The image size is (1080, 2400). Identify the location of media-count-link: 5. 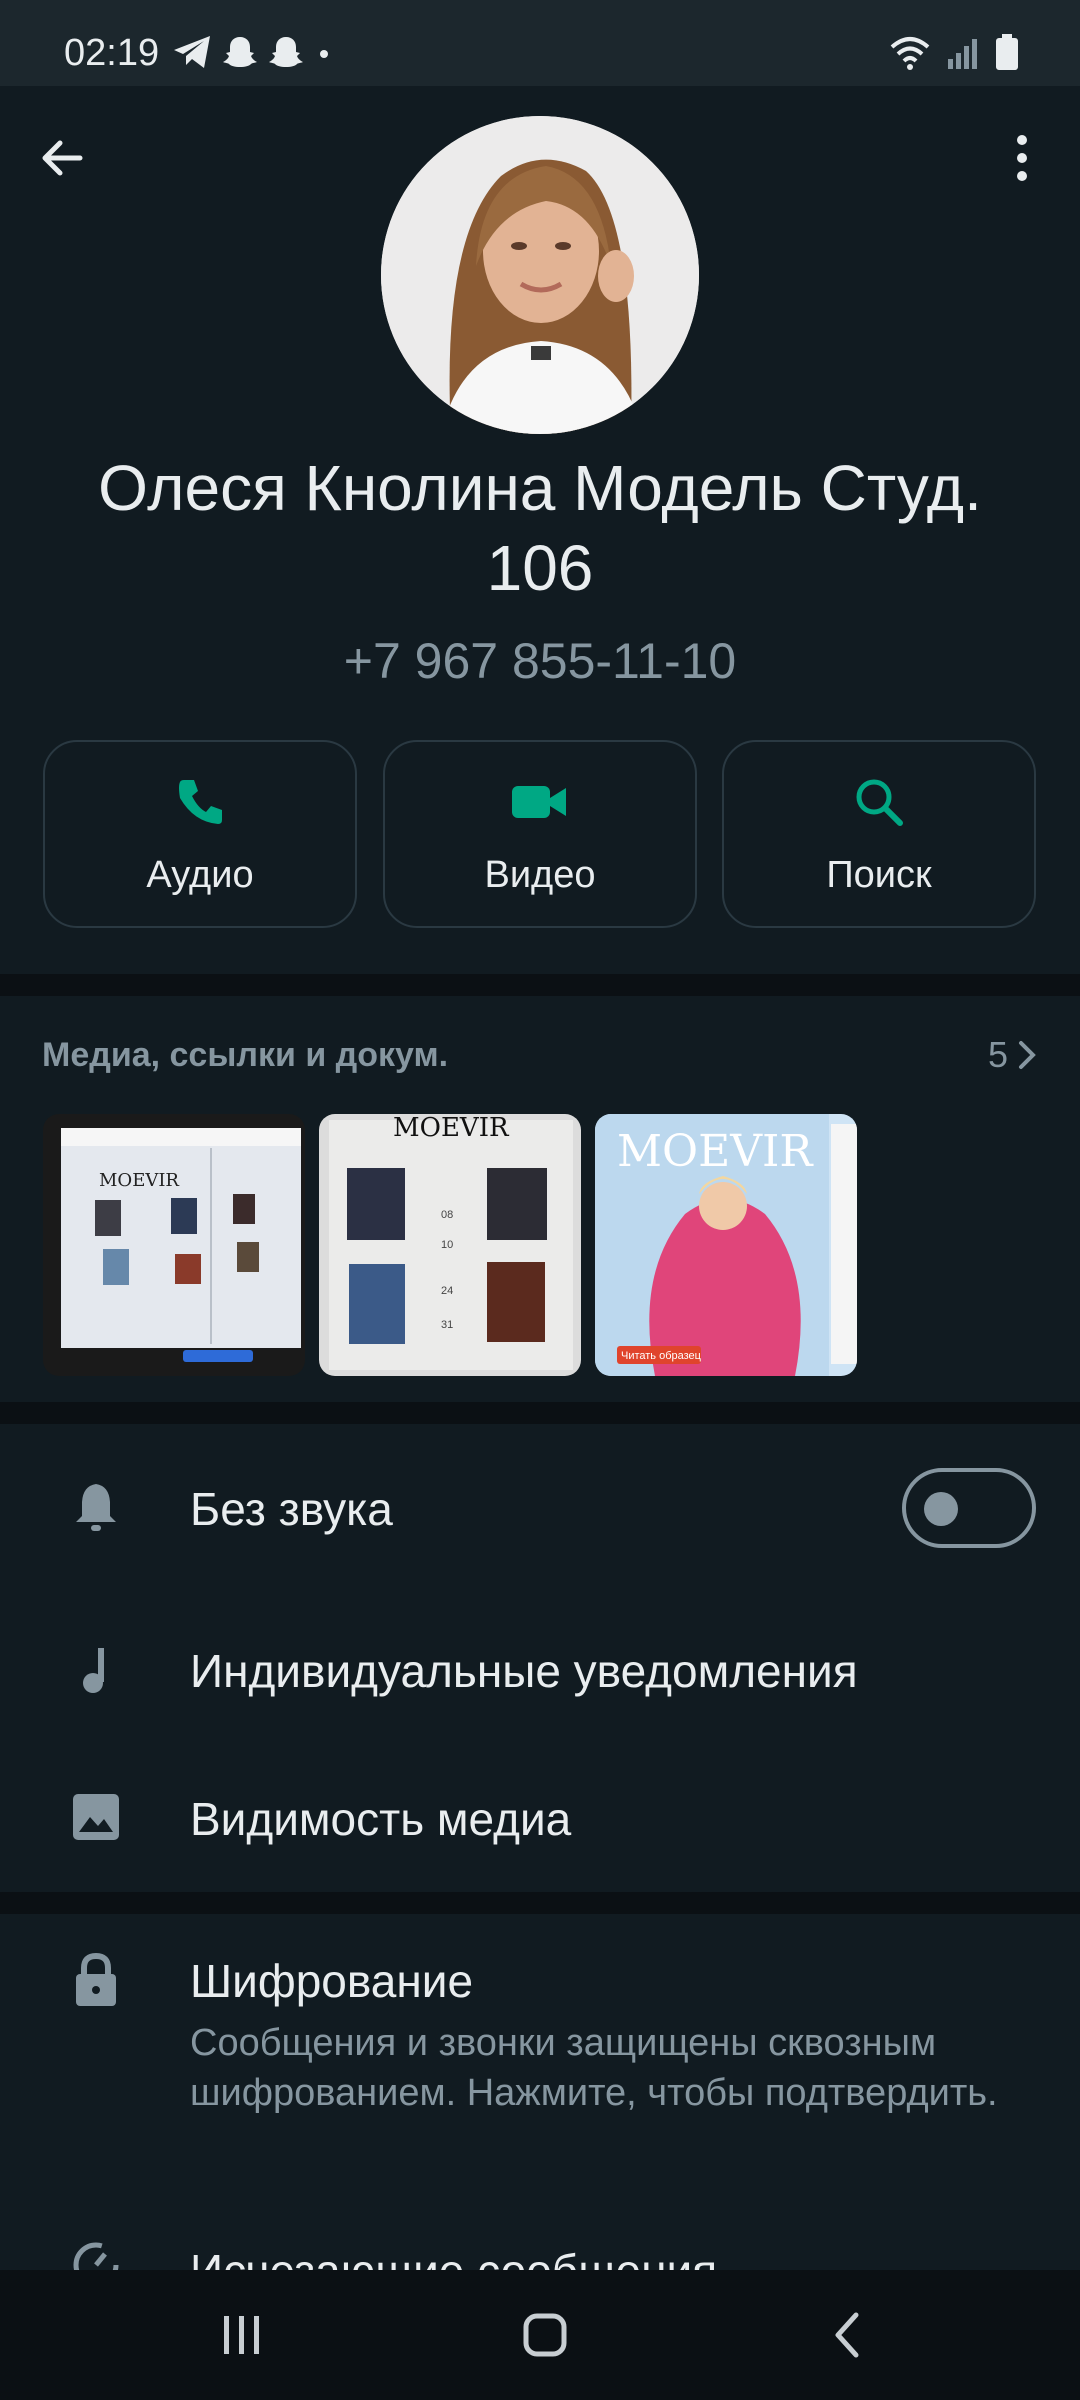
(1013, 1055).